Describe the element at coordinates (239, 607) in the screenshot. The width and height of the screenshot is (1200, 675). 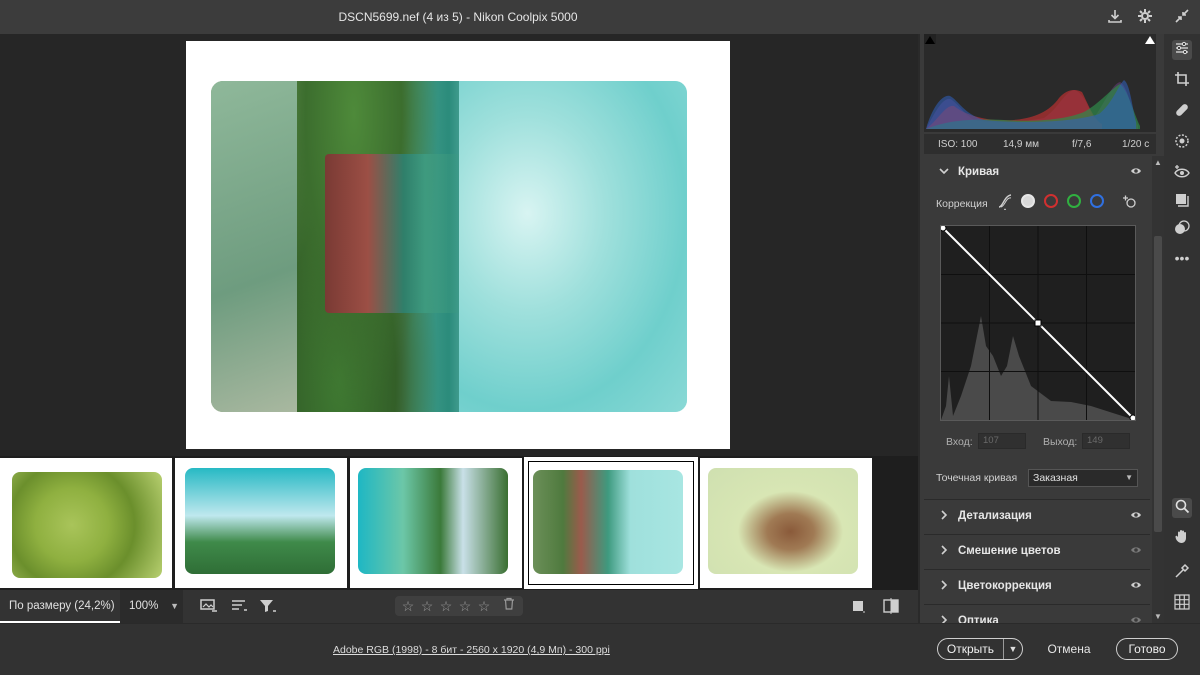
I see `sort-icon` at that location.